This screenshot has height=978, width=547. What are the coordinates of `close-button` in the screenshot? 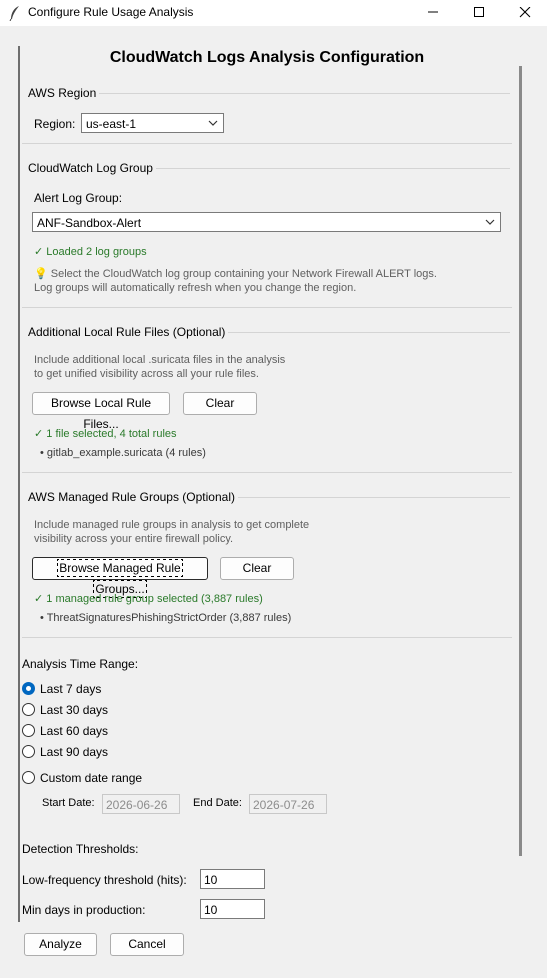 It's located at (524, 13).